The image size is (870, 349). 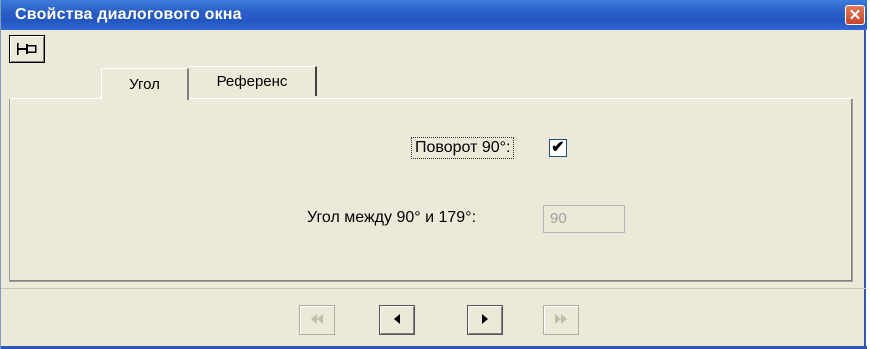 I want to click on arrow-left-icon, so click(x=397, y=320).